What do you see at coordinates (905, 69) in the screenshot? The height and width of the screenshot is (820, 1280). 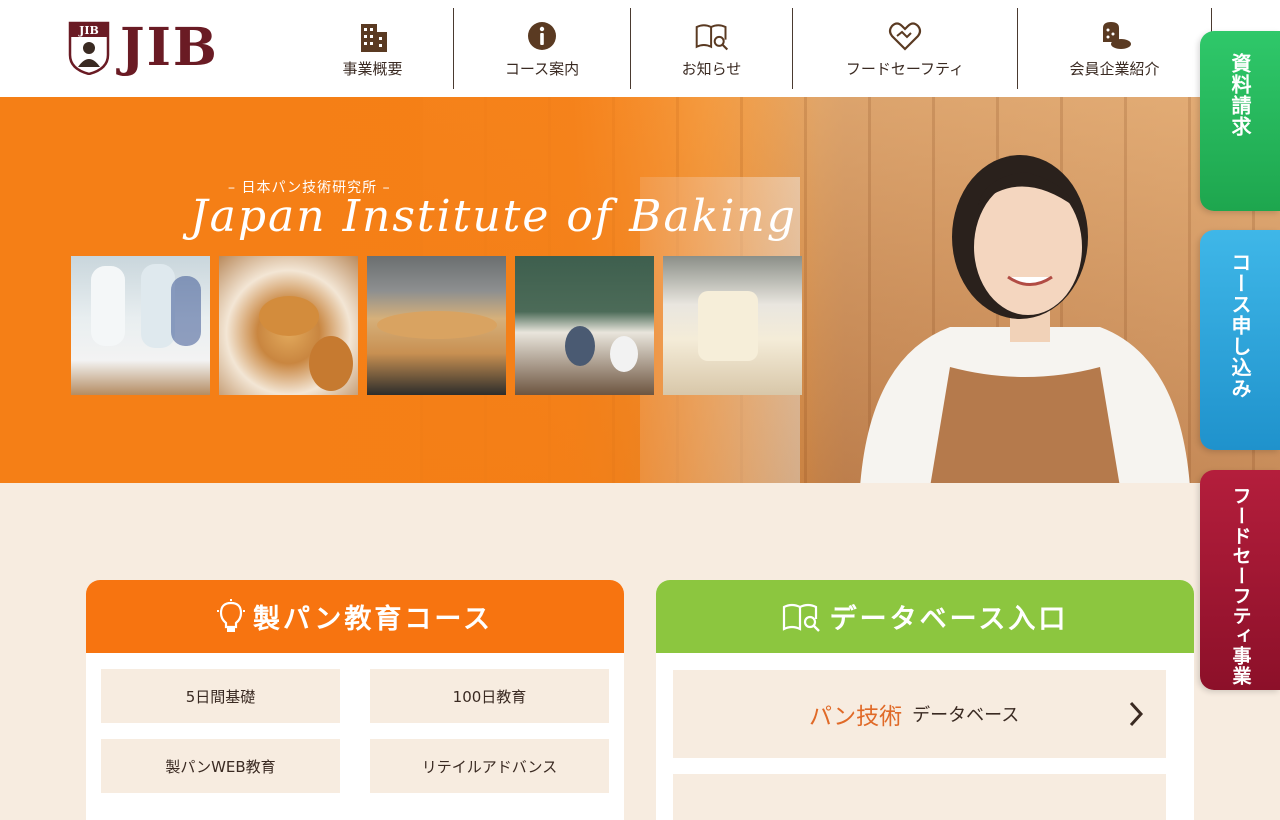 I see `nav-label: フードセーフティ` at bounding box center [905, 69].